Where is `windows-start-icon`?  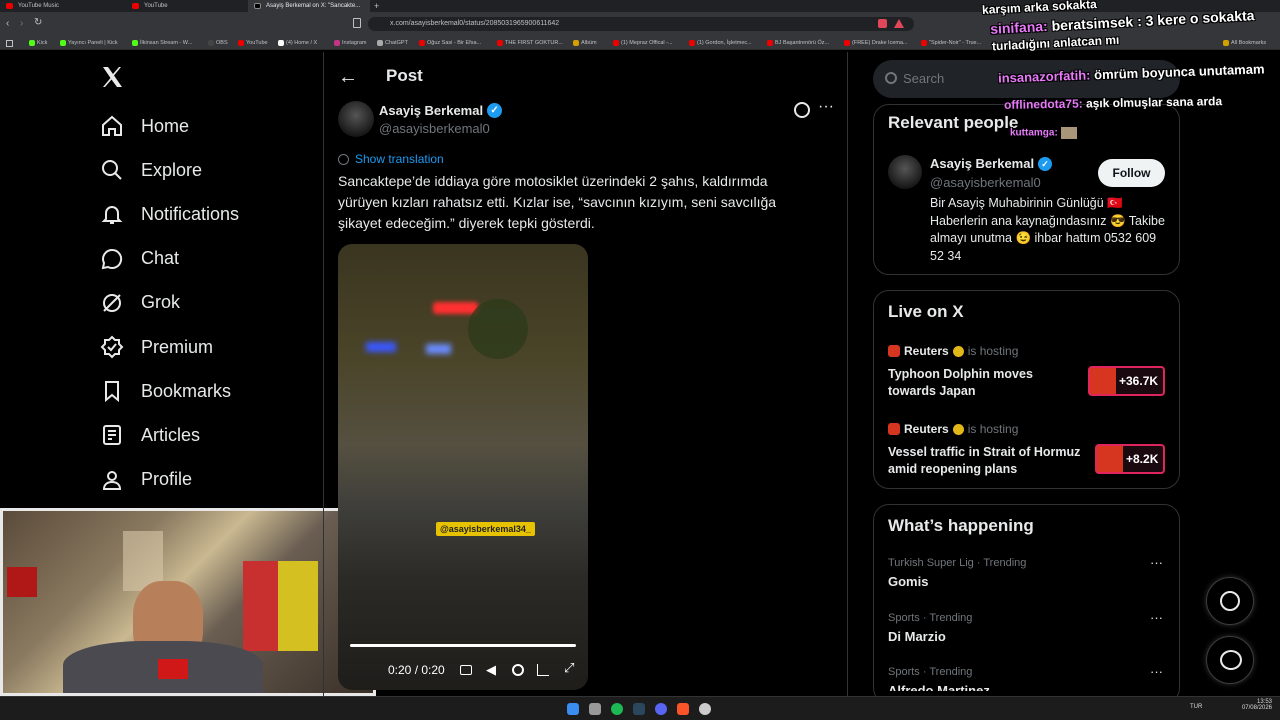
windows-start-icon is located at coordinates (573, 709).